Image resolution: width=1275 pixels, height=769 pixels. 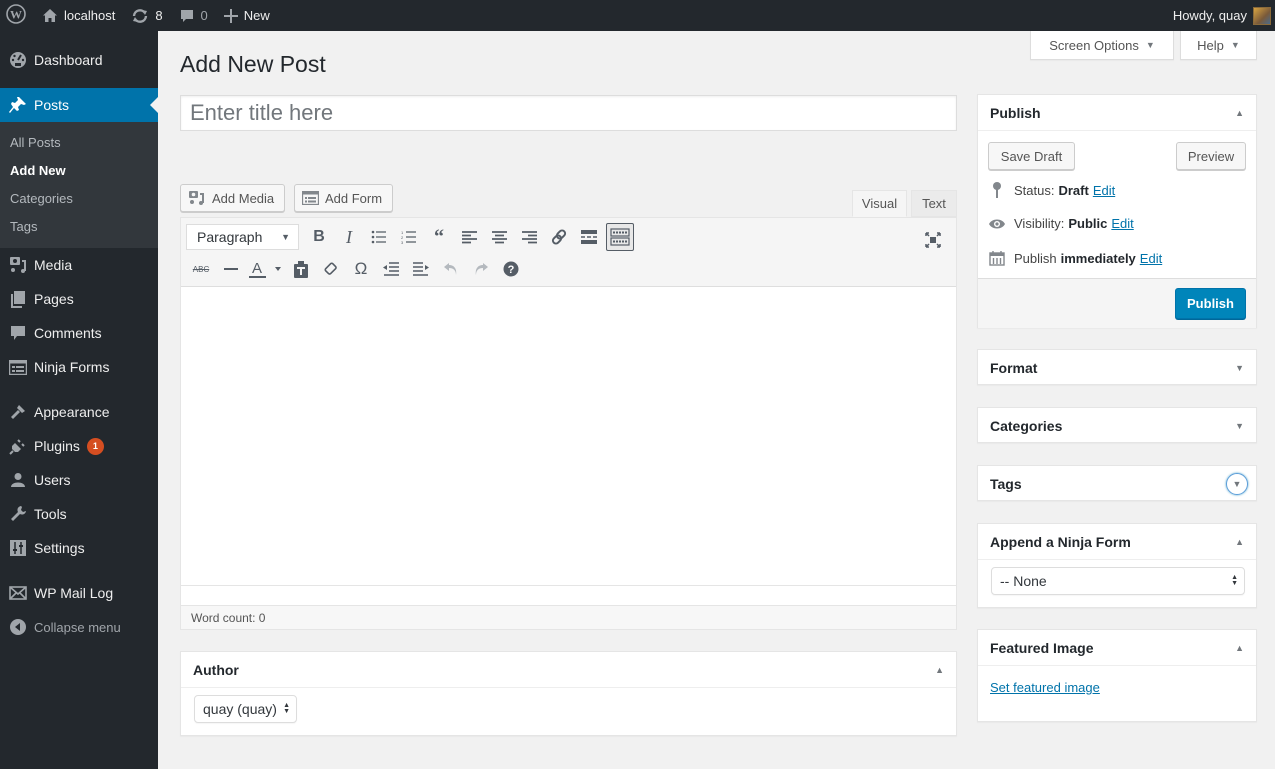 I want to click on edit-status-link: Edit, so click(x=1104, y=190).